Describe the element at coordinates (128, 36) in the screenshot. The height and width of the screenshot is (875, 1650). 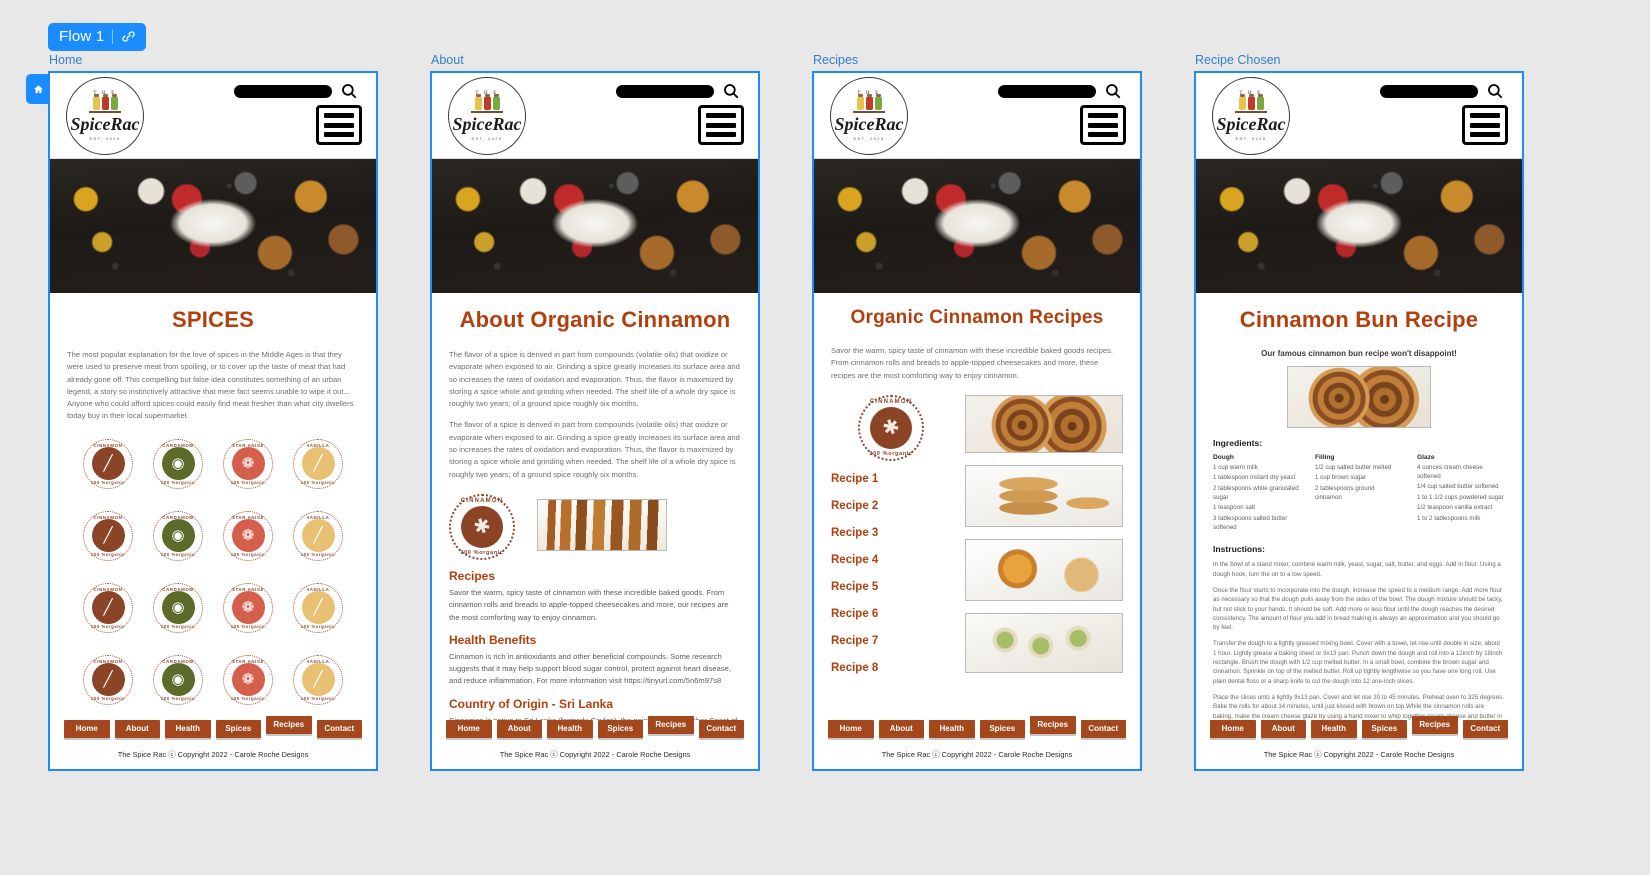
I see `link-icon` at that location.